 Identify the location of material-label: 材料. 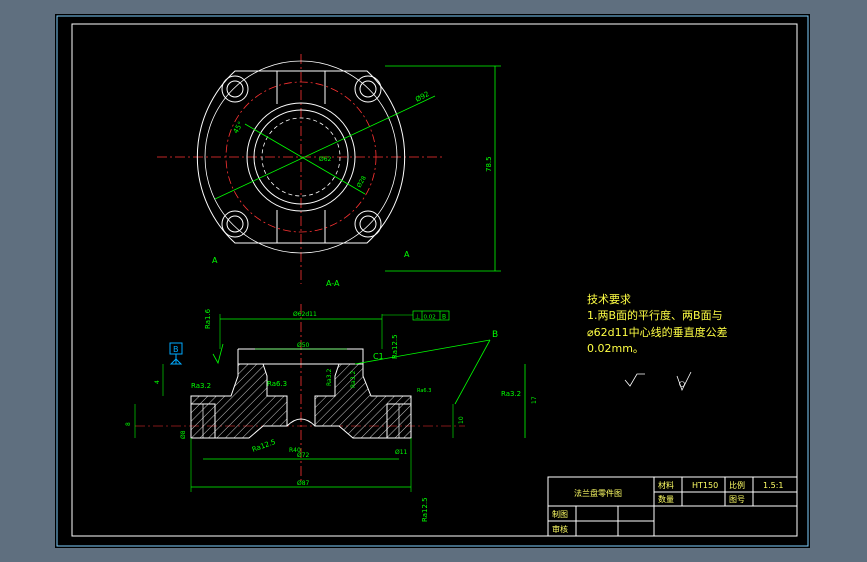
(666, 485).